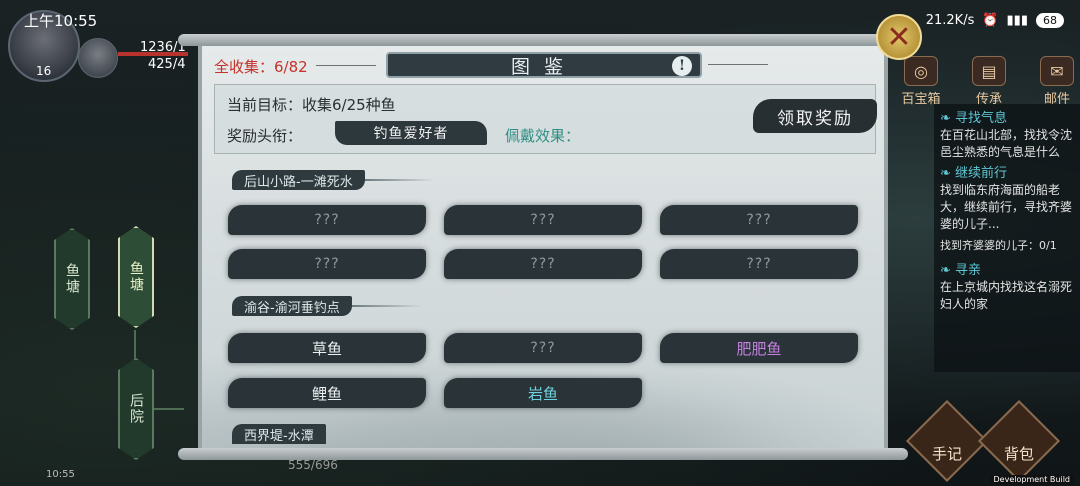 Image resolution: width=1080 pixels, height=486 pixels. I want to click on tree-node-fish-pond-active: 鱼塘, so click(136, 277).